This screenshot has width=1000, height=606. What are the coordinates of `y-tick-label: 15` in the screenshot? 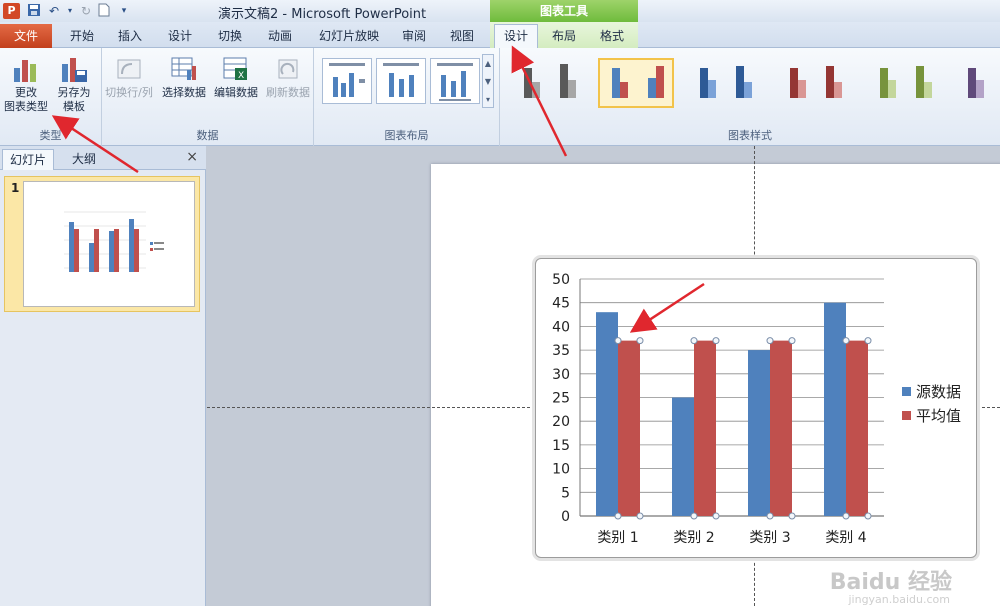 It's located at (561, 446).